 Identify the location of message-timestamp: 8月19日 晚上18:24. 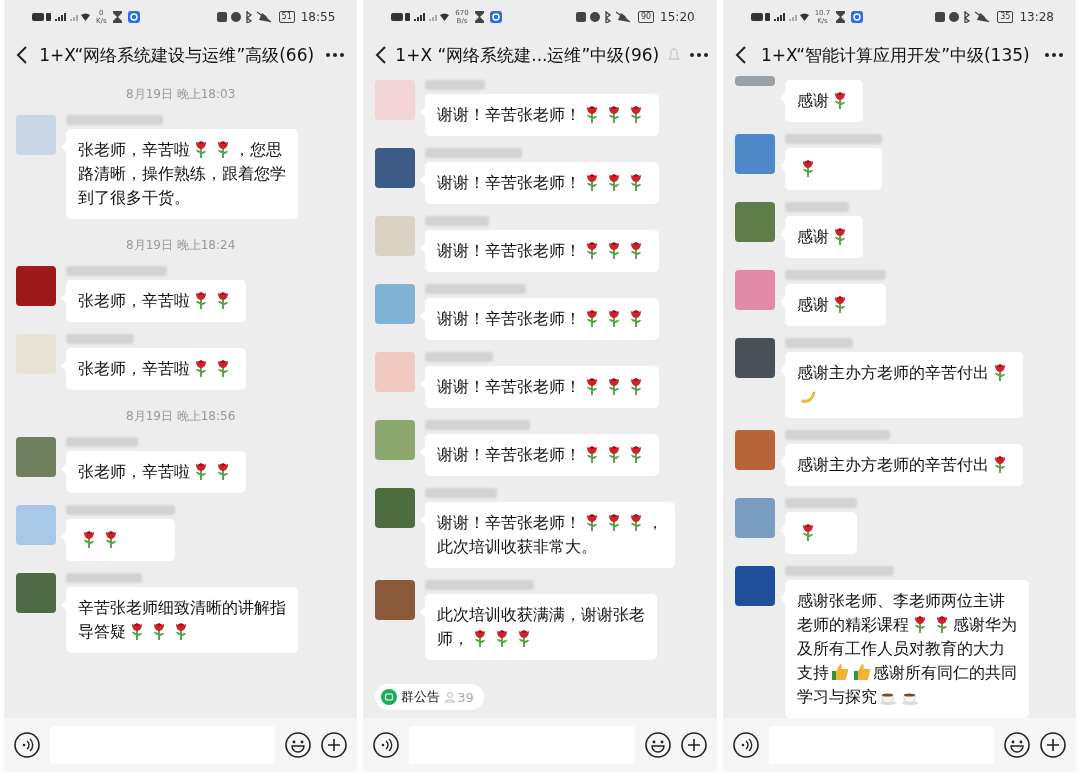
(181, 245).